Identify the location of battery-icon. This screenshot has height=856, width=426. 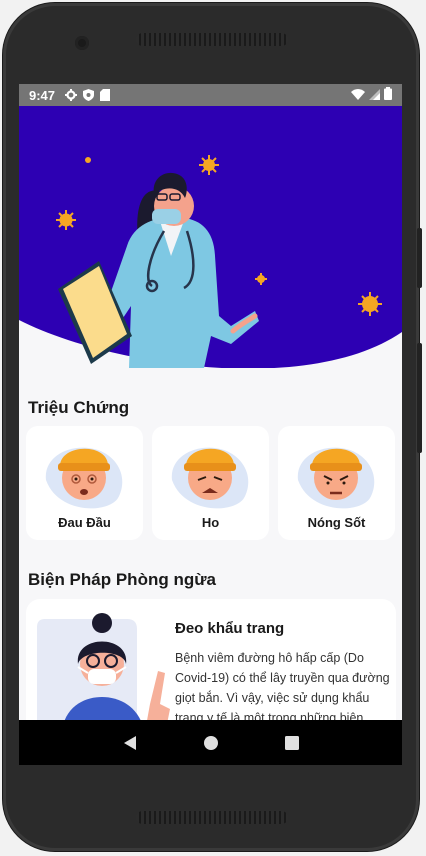
(388, 95).